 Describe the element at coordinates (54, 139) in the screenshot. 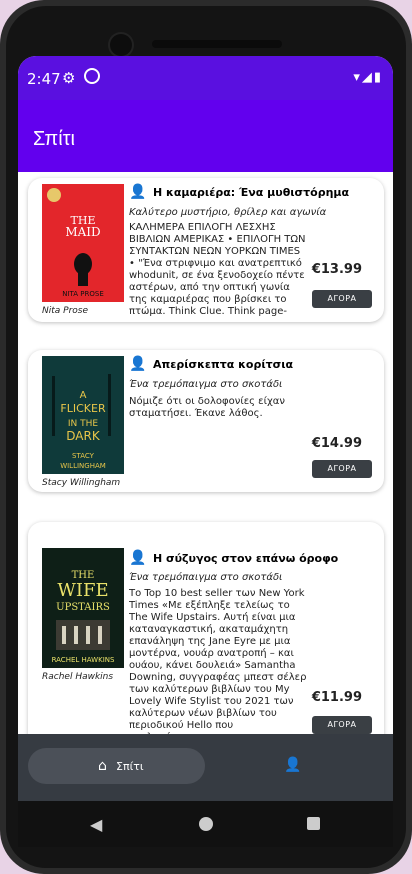

I see `page-title: Σπίτι` at that location.